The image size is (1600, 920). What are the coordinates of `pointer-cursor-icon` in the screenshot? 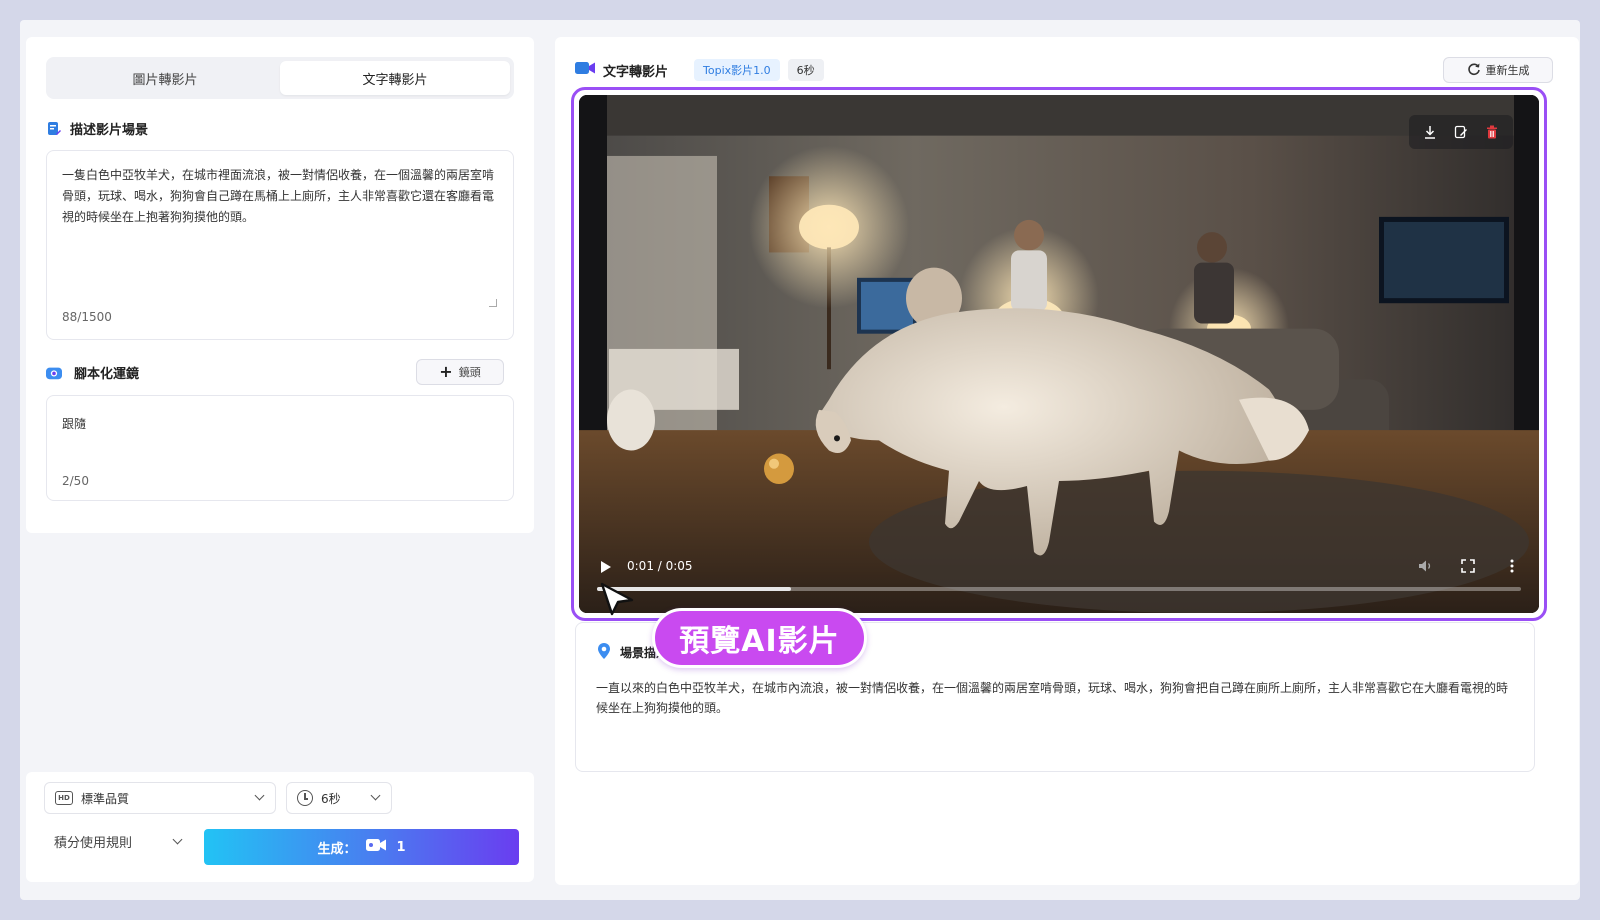 It's located at (617, 599).